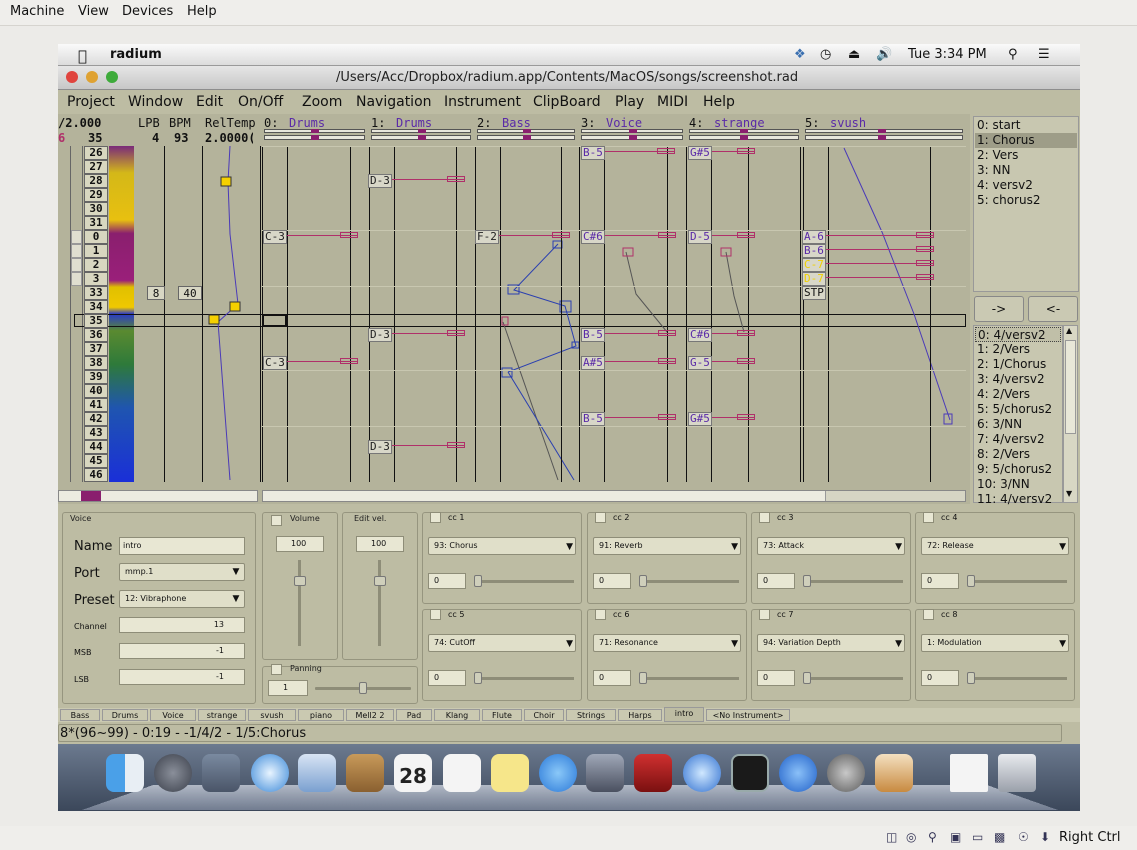 Image resolution: width=1137 pixels, height=850 pixels. What do you see at coordinates (182, 625) in the screenshot?
I see `channel-spin: 13` at bounding box center [182, 625].